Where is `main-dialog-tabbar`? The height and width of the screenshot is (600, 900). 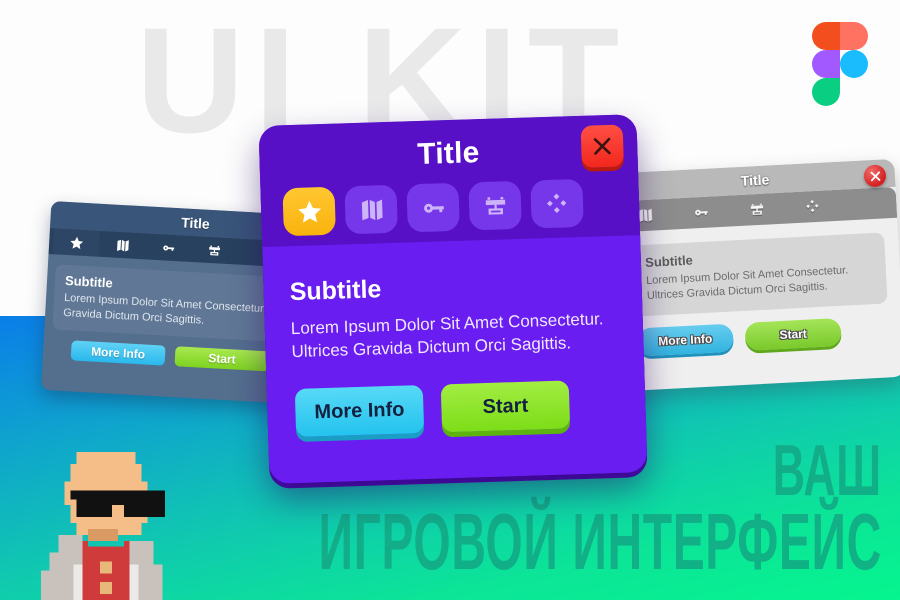
main-dialog-tabbar is located at coordinates (450, 201).